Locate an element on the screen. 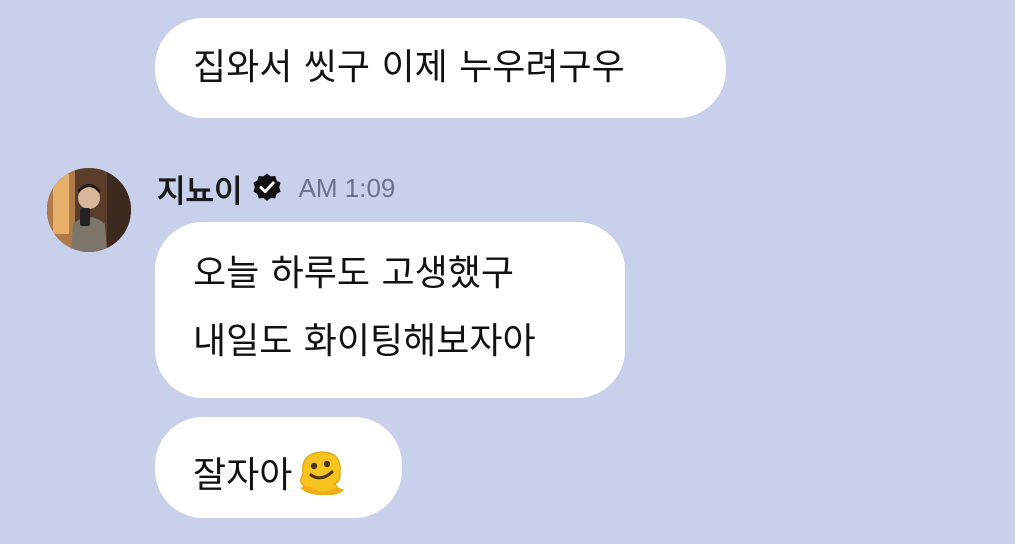  message-bubble-3: 잘자아 is located at coordinates (278, 467).